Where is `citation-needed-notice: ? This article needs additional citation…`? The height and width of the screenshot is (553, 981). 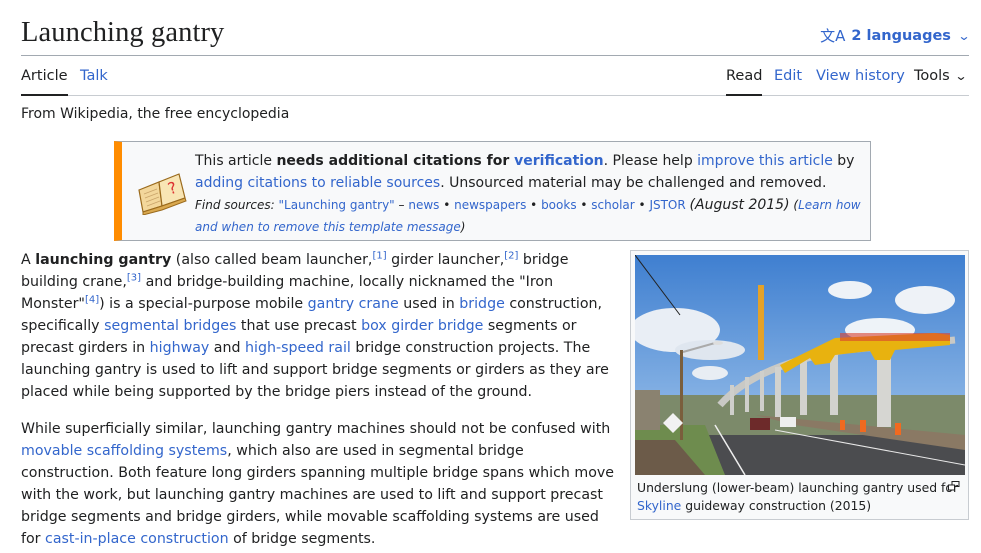 citation-needed-notice: ? This article needs additional citation… is located at coordinates (492, 191).